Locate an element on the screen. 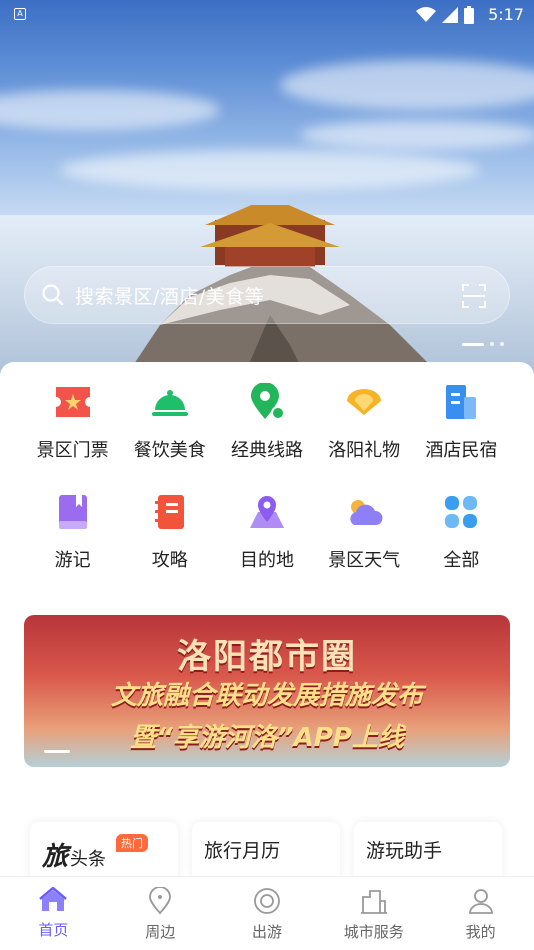 The height and width of the screenshot is (950, 534). nav-label: 城市服务 is located at coordinates (373, 932).